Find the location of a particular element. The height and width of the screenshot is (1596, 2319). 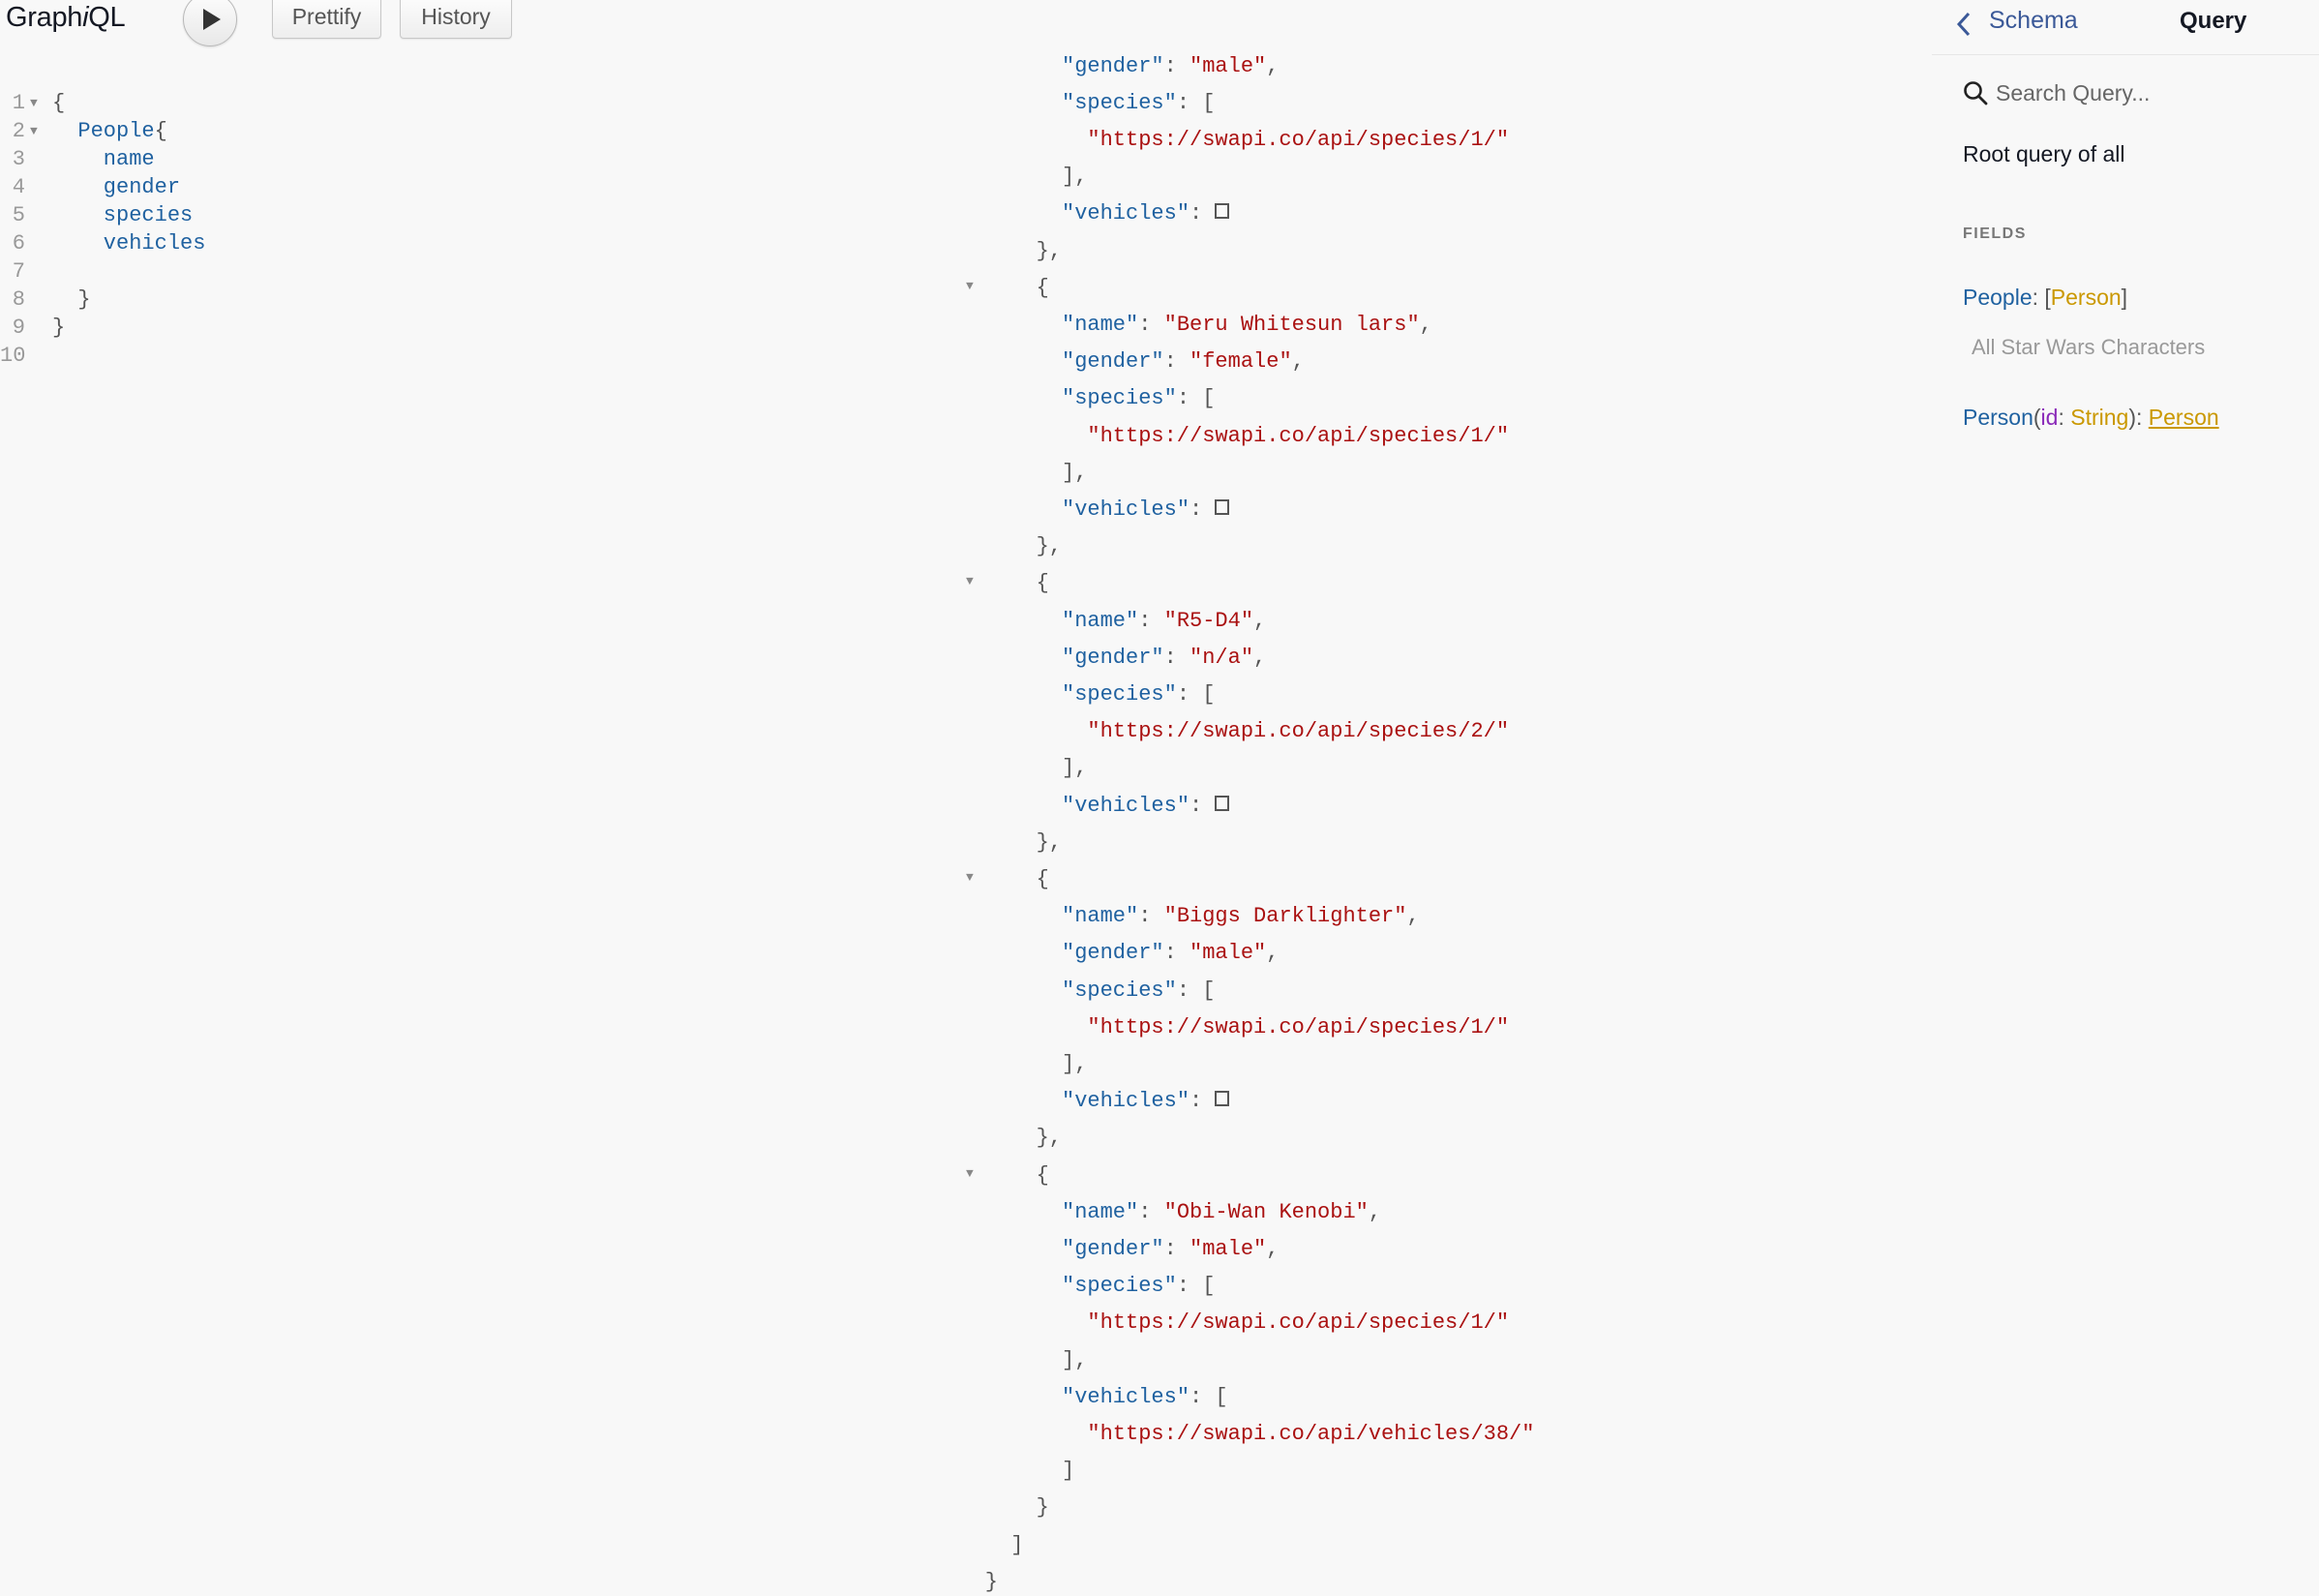

history-button: History is located at coordinates (456, 19).